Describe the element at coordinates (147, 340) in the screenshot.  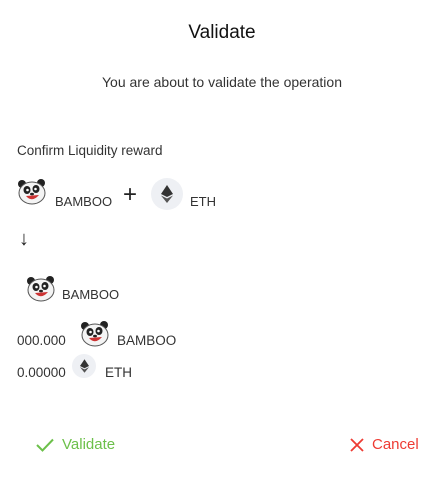
I see `amount-bamboo-token: BAMBOO` at that location.